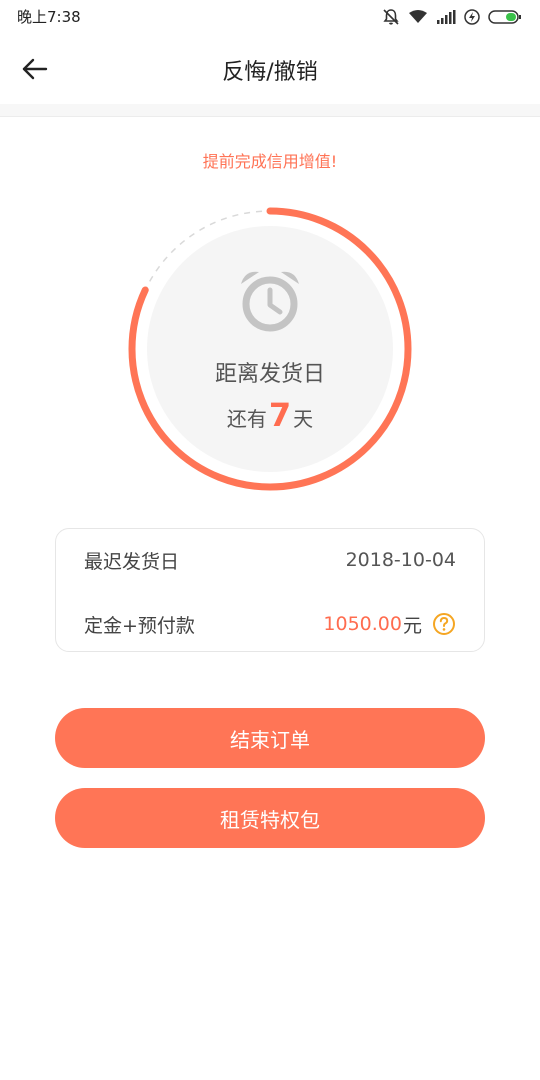  Describe the element at coordinates (444, 624) in the screenshot. I see `question-circle-icon` at that location.